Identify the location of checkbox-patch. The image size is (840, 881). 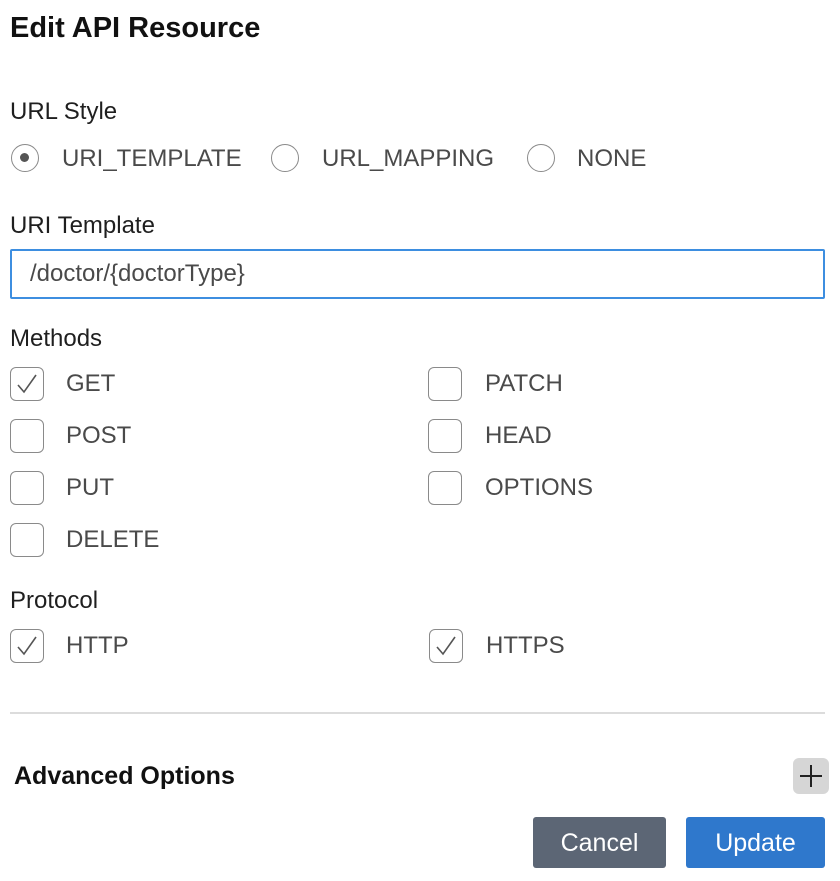
(445, 384).